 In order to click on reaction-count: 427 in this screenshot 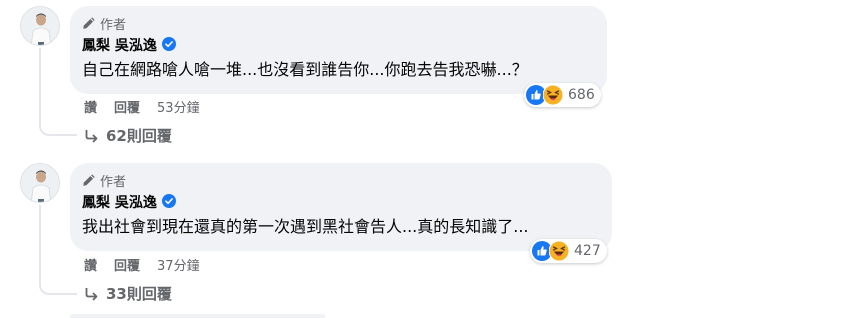, I will do `click(587, 251)`.